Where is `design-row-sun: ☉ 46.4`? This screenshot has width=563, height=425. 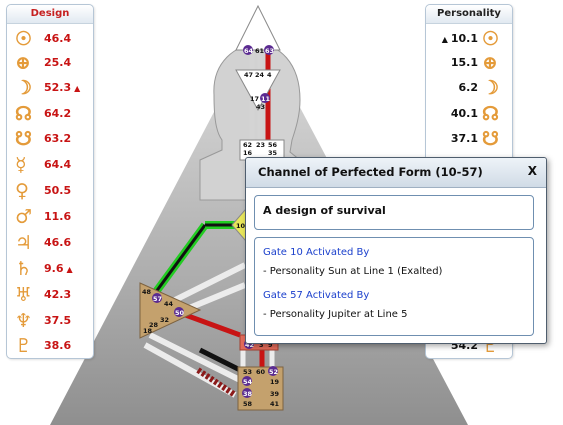
design-row-sun: ☉ 46.4 is located at coordinates (50, 39).